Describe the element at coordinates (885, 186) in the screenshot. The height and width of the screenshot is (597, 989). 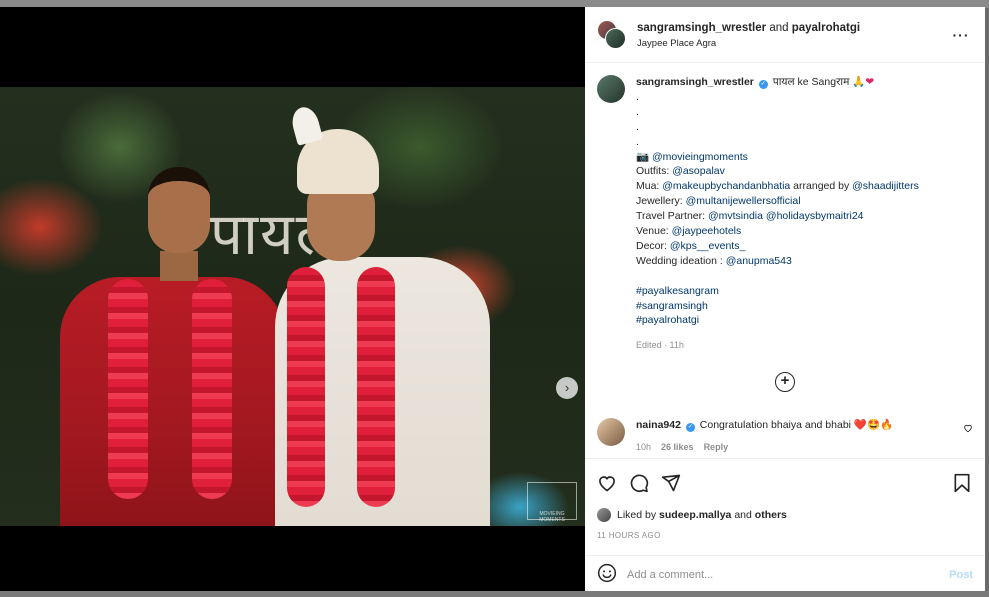
I see `mention-link: @shaadijitters` at that location.